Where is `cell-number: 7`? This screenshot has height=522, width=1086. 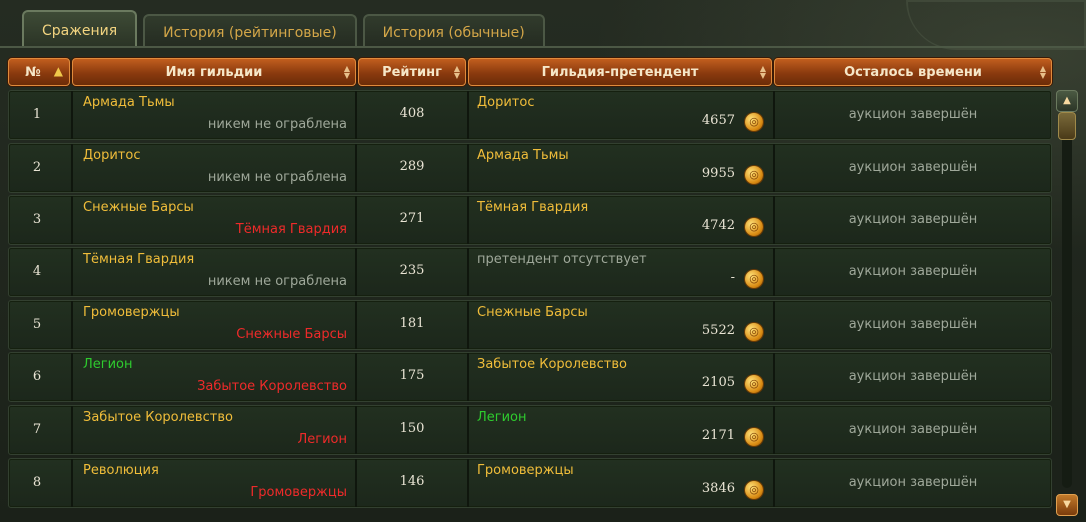 cell-number: 7 is located at coordinates (40, 430).